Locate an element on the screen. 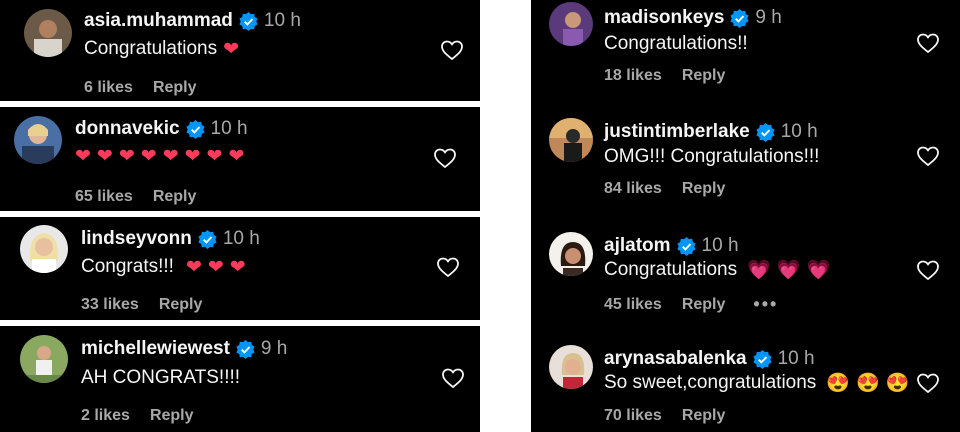 Image resolution: width=960 pixels, height=432 pixels. comment-text: OMG!!! Congratulations!!! is located at coordinates (711, 157).